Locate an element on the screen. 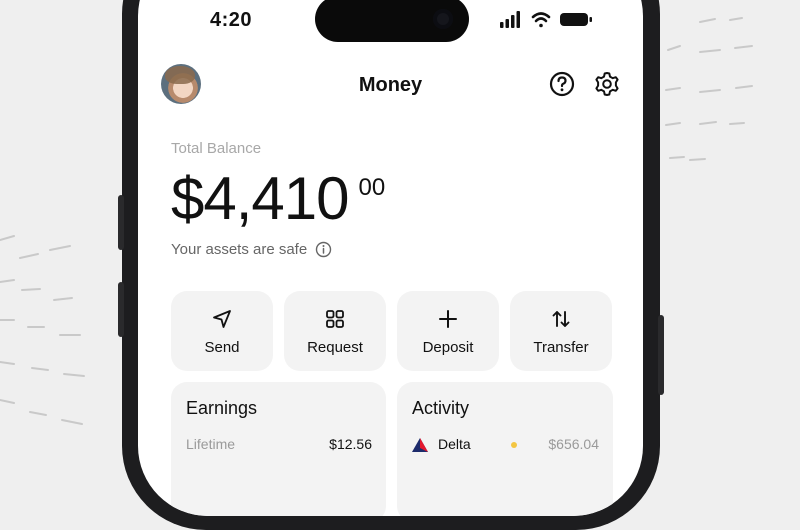 The width and height of the screenshot is (800, 530). balance-amount: $4,410 is located at coordinates (260, 198).